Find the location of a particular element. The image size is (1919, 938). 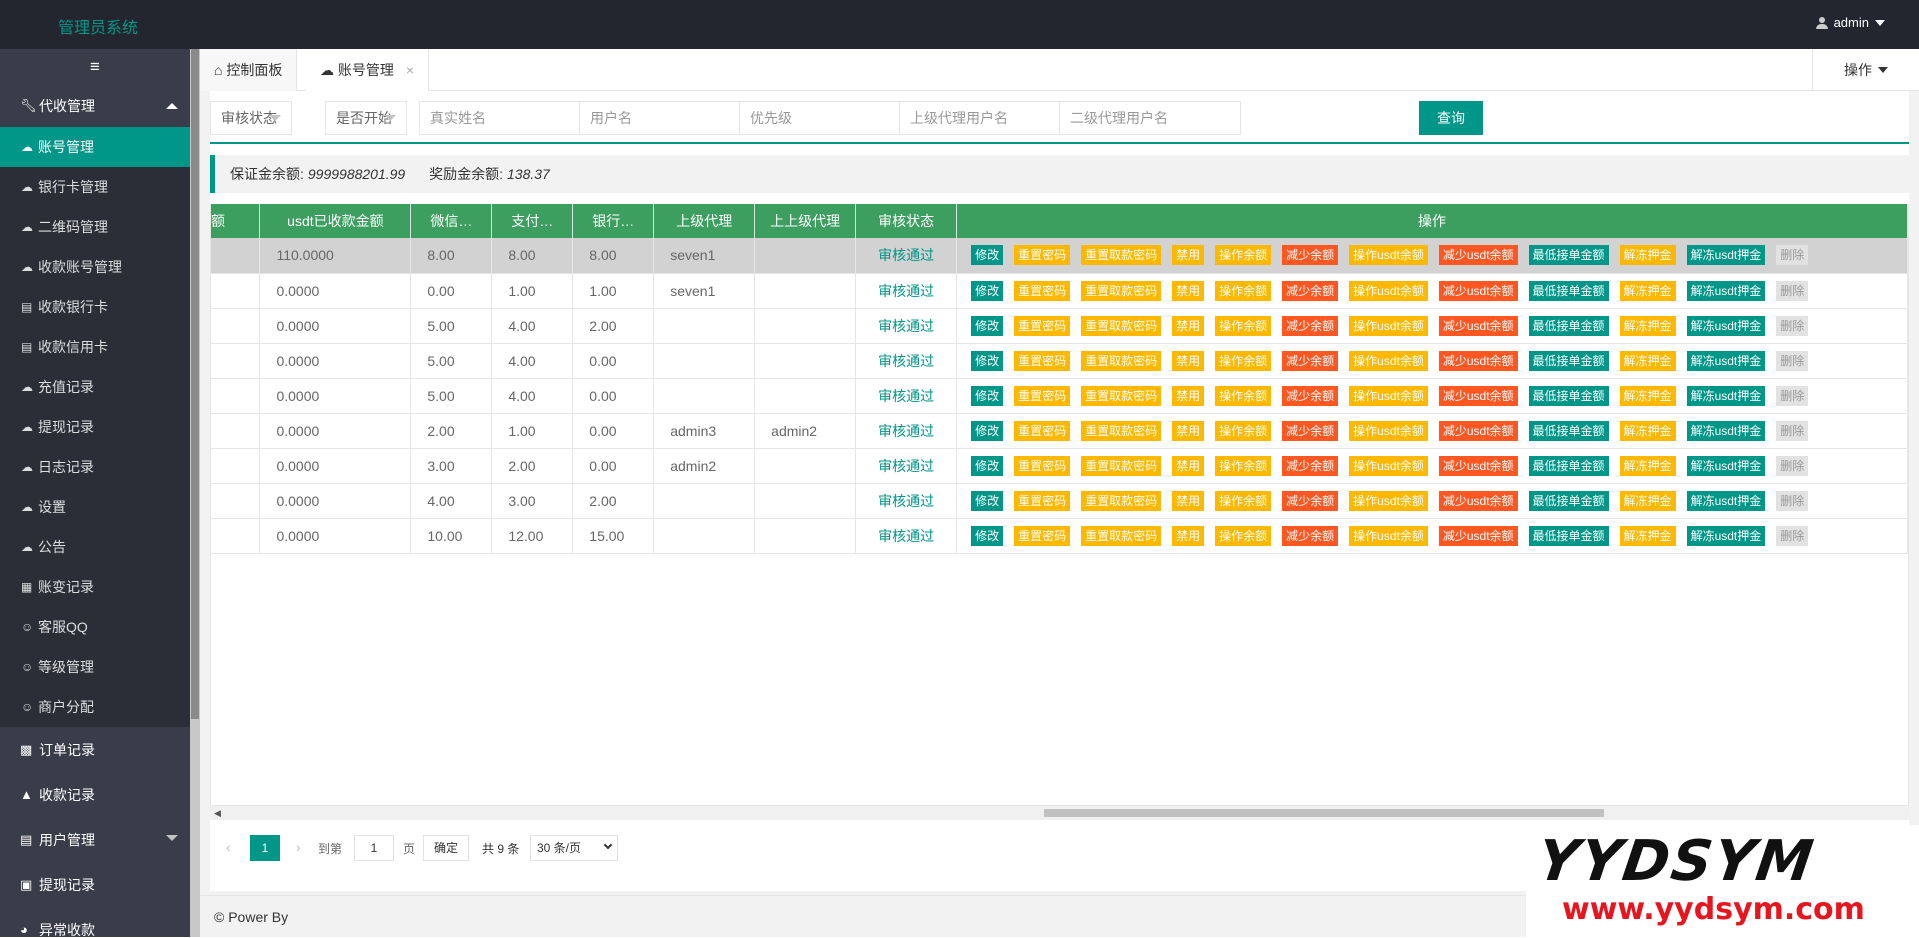

user-menu: admin is located at coordinates (1850, 22).